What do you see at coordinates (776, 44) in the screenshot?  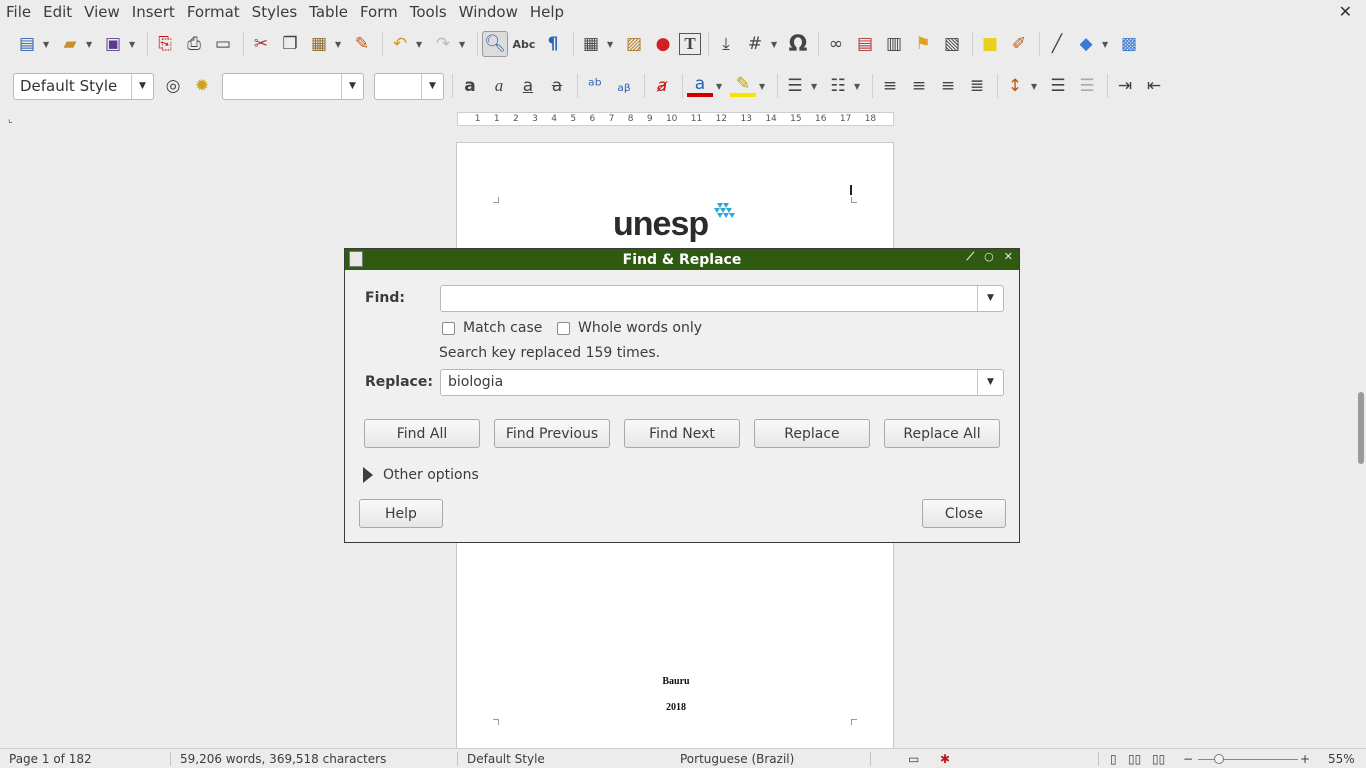 I see `field-dropdown-icon: ▼` at bounding box center [776, 44].